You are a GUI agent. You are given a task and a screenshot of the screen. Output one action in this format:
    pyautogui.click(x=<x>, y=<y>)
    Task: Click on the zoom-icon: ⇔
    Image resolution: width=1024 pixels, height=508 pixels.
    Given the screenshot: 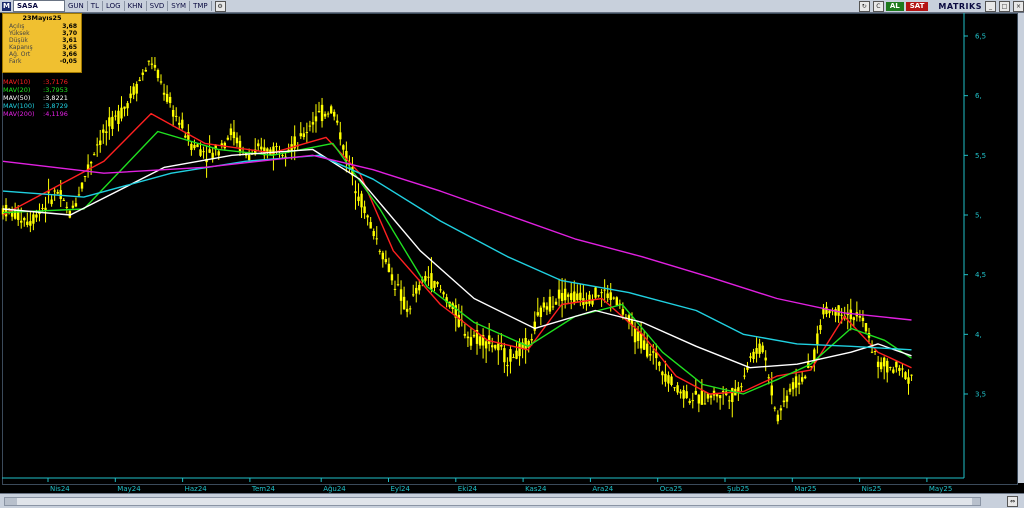 What is the action you would take?
    pyautogui.click(x=1012, y=501)
    